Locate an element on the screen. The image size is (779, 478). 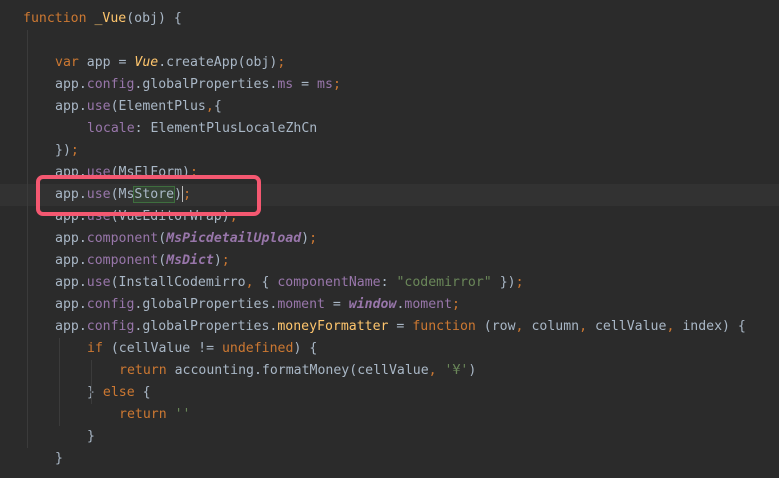
code-token: (InstallCodemirro is located at coordinates (178, 282).